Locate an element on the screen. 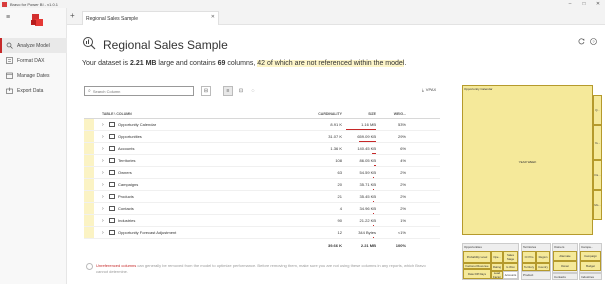 The width and height of the screenshot is (605, 284). treemap-cell: Or Prio is located at coordinates (529, 257).